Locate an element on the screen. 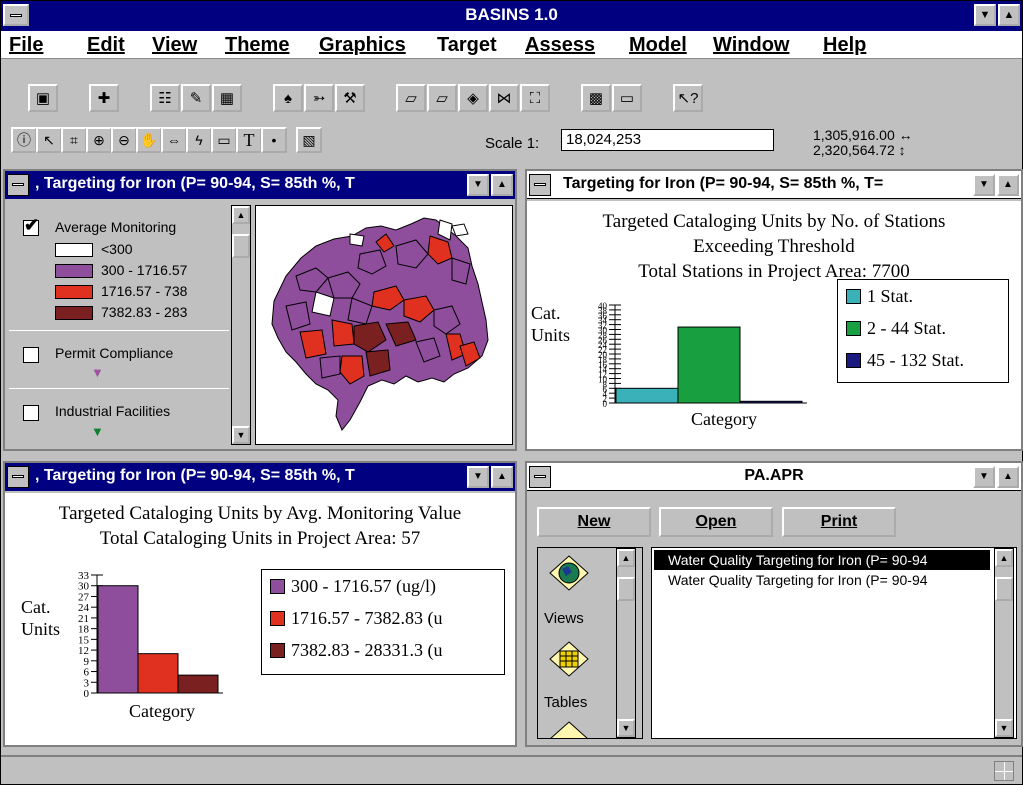 The image size is (1023, 785). menu-theme: Theme is located at coordinates (257, 45).